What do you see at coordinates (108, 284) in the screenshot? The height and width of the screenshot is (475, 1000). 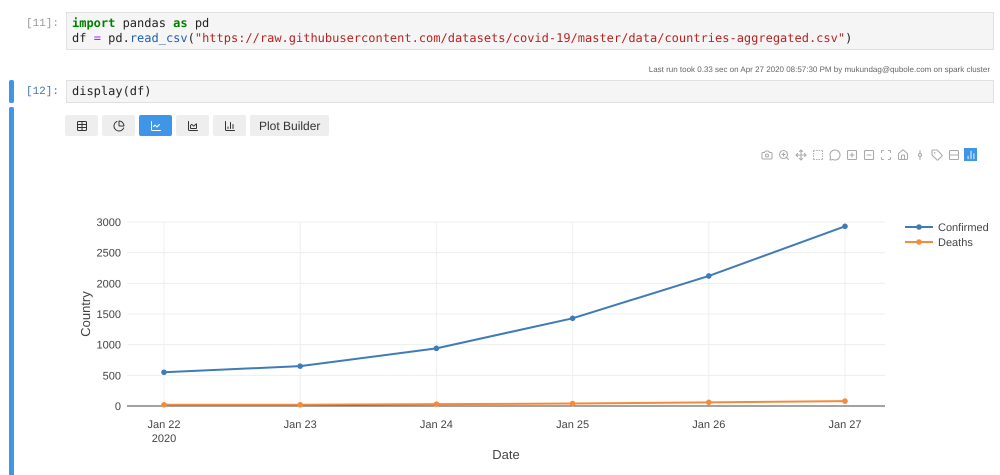 I see `y-tick-label: 2000` at bounding box center [108, 284].